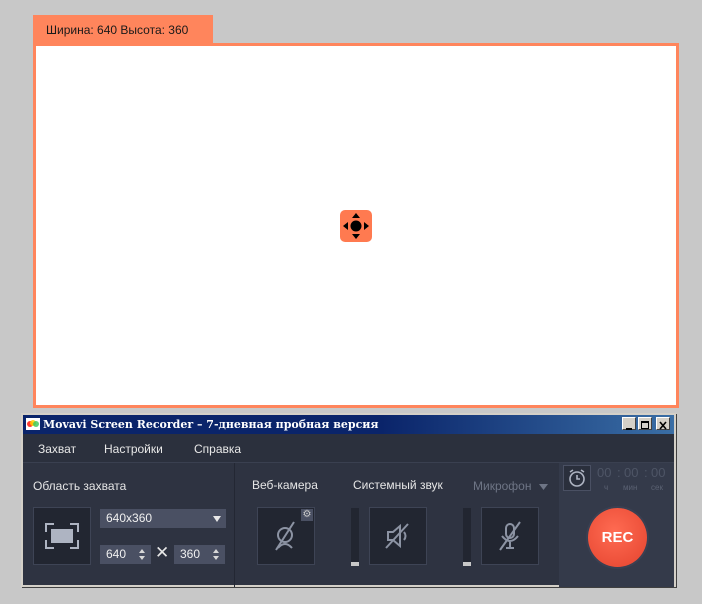 Image resolution: width=702 pixels, height=604 pixels. What do you see at coordinates (617, 537) in the screenshot?
I see `record-button: REC` at bounding box center [617, 537].